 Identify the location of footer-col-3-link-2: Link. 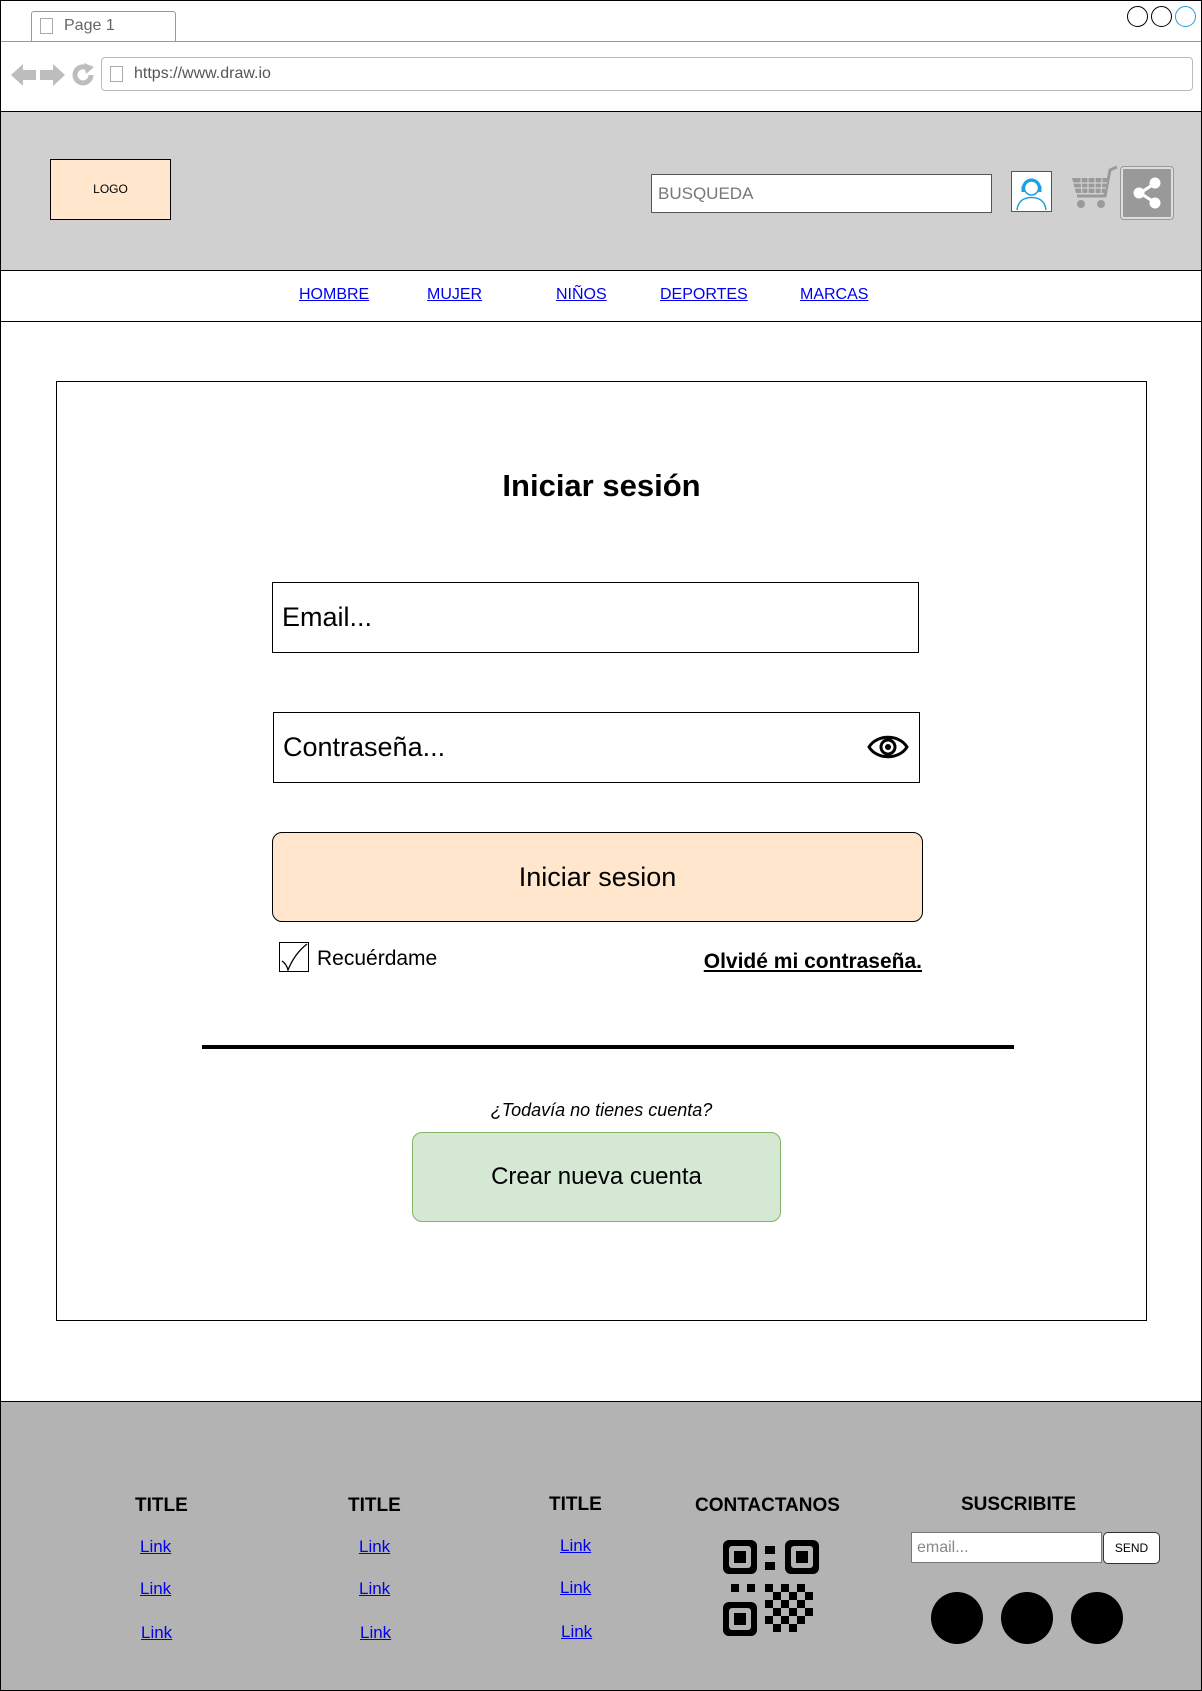
(575, 1588).